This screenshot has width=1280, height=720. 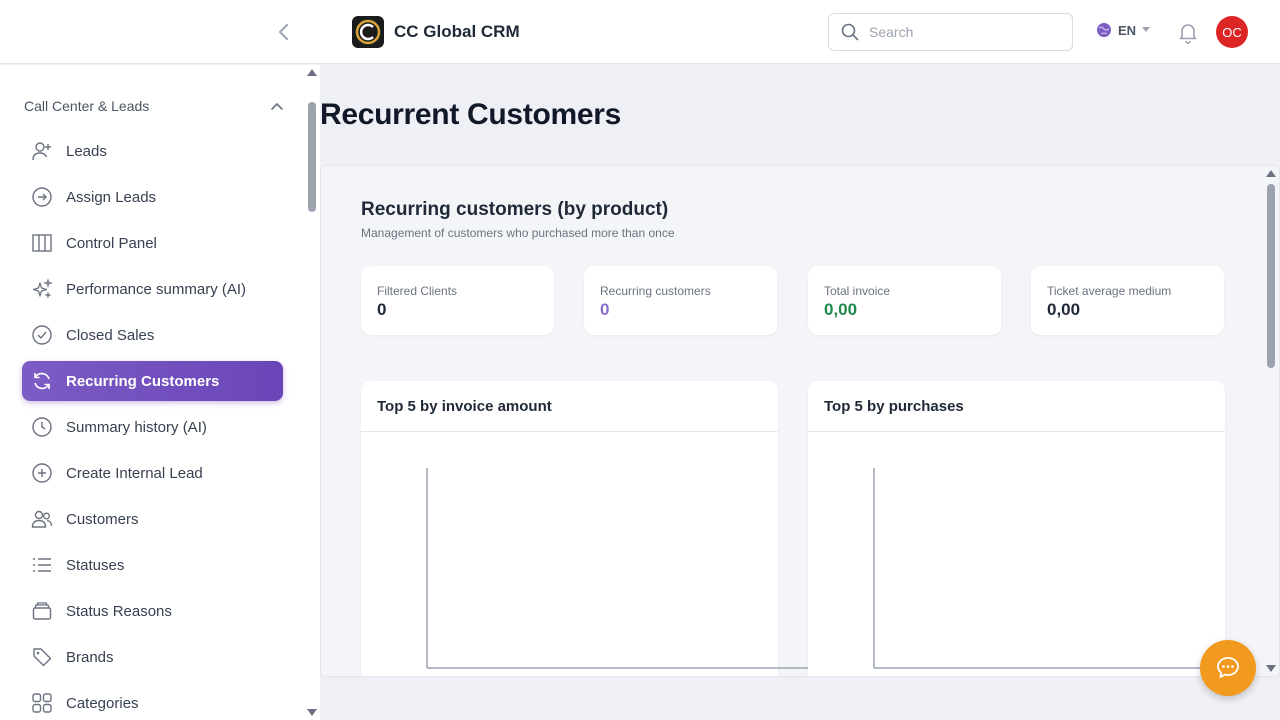 I want to click on bell-icon, so click(x=1188, y=34).